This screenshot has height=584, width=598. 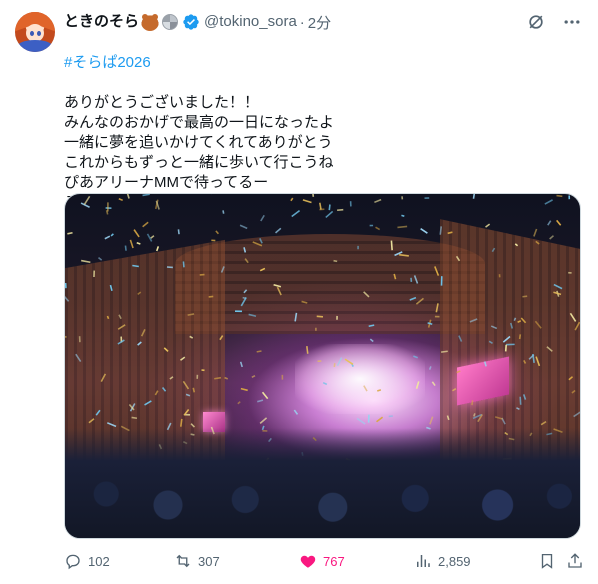 What do you see at coordinates (319, 22) in the screenshot?
I see `timestamp: 2分` at bounding box center [319, 22].